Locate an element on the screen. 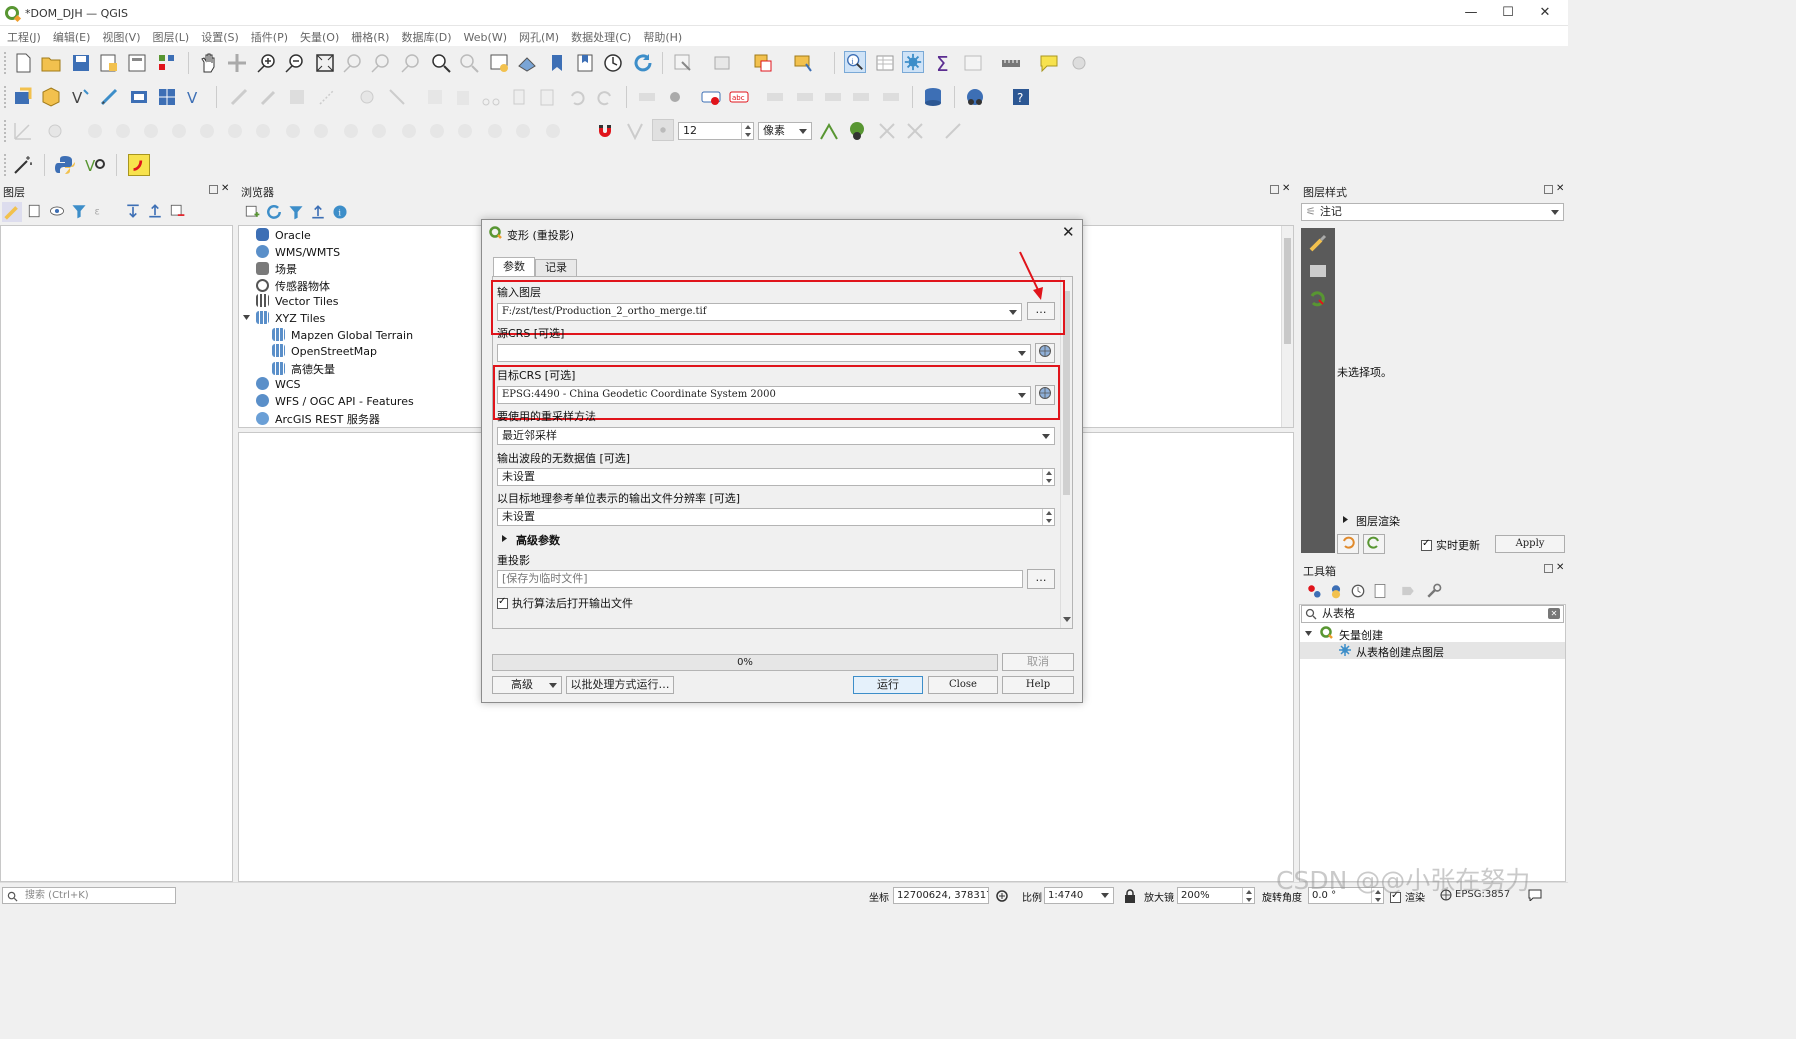 This screenshot has height=1039, width=1796. save-project-icon is located at coordinates (81, 63).